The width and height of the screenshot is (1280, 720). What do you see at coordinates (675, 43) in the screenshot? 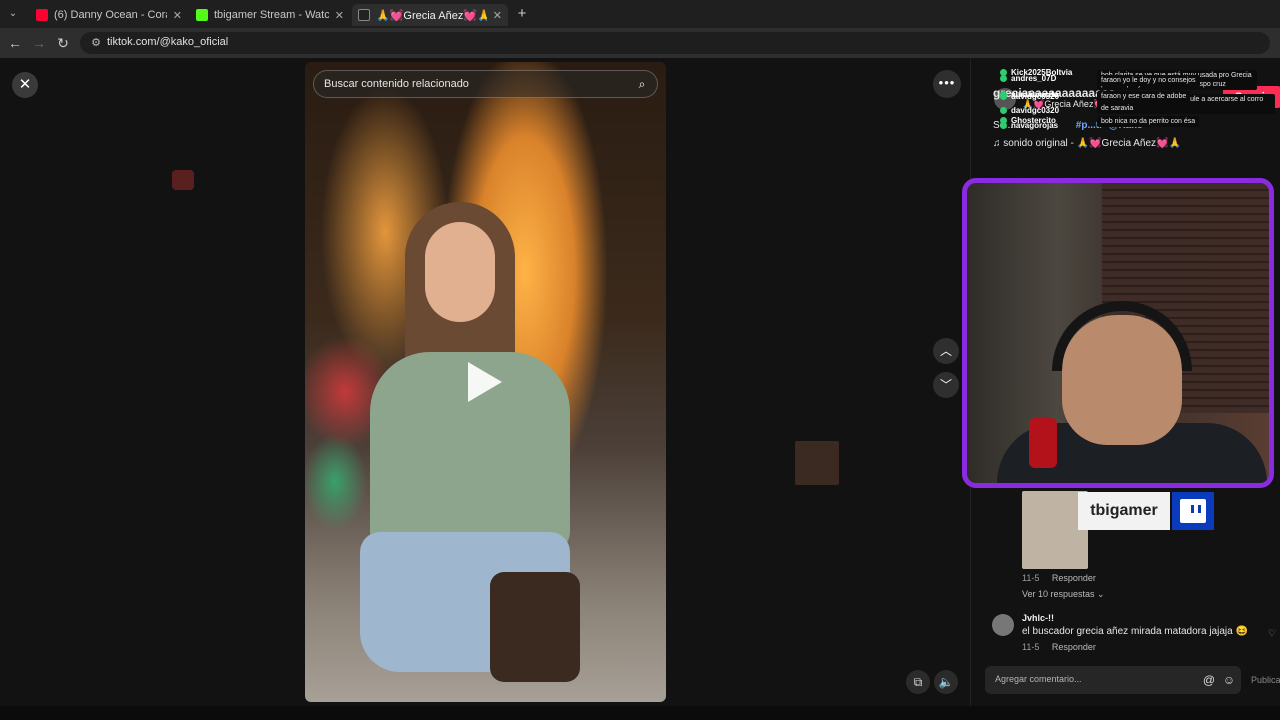
I see `address-bar: ⚙ tiktok.com/@kako_oficial` at bounding box center [675, 43].